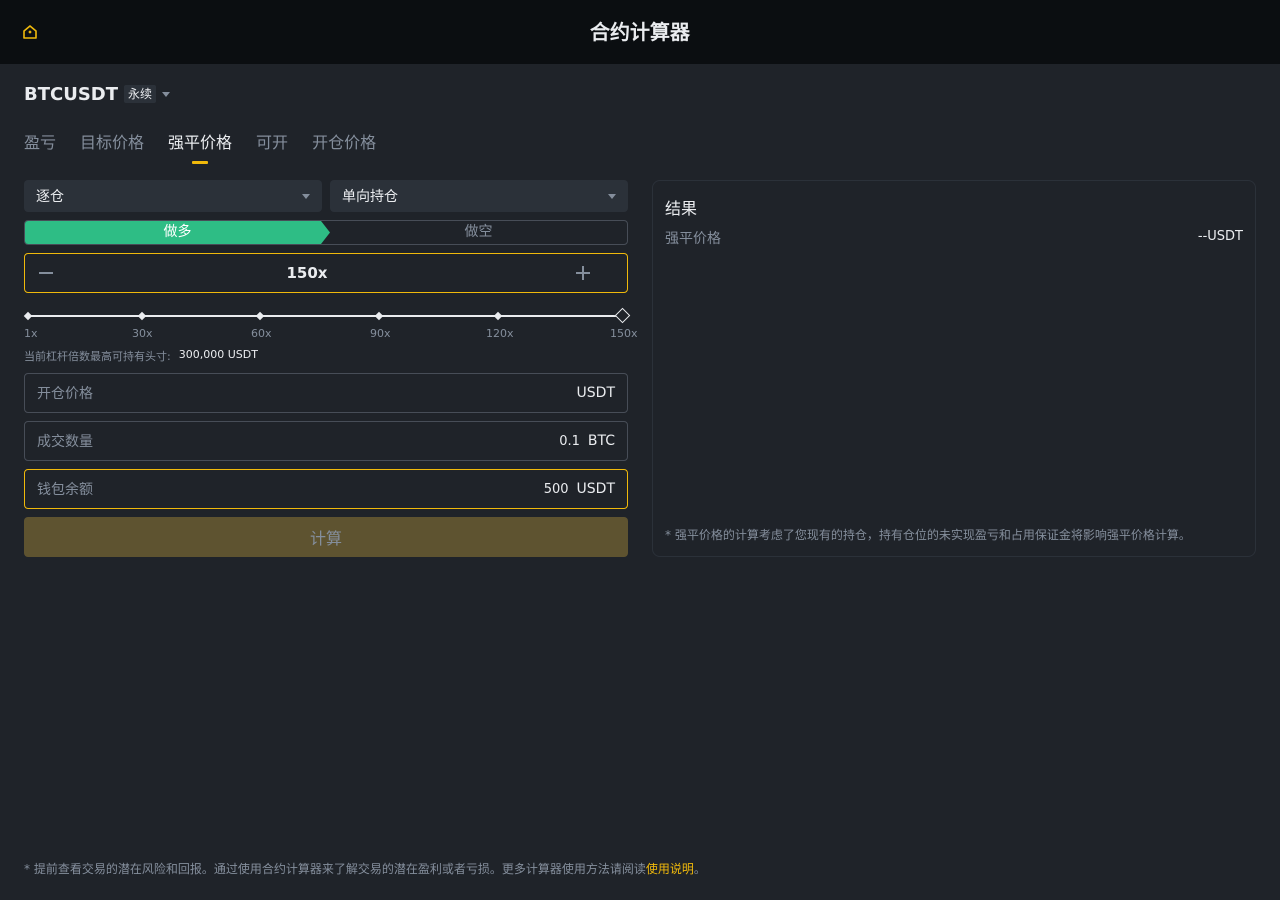 This screenshot has height=900, width=1280. What do you see at coordinates (261, 333) in the screenshot?
I see `slider-label: 60x` at bounding box center [261, 333].